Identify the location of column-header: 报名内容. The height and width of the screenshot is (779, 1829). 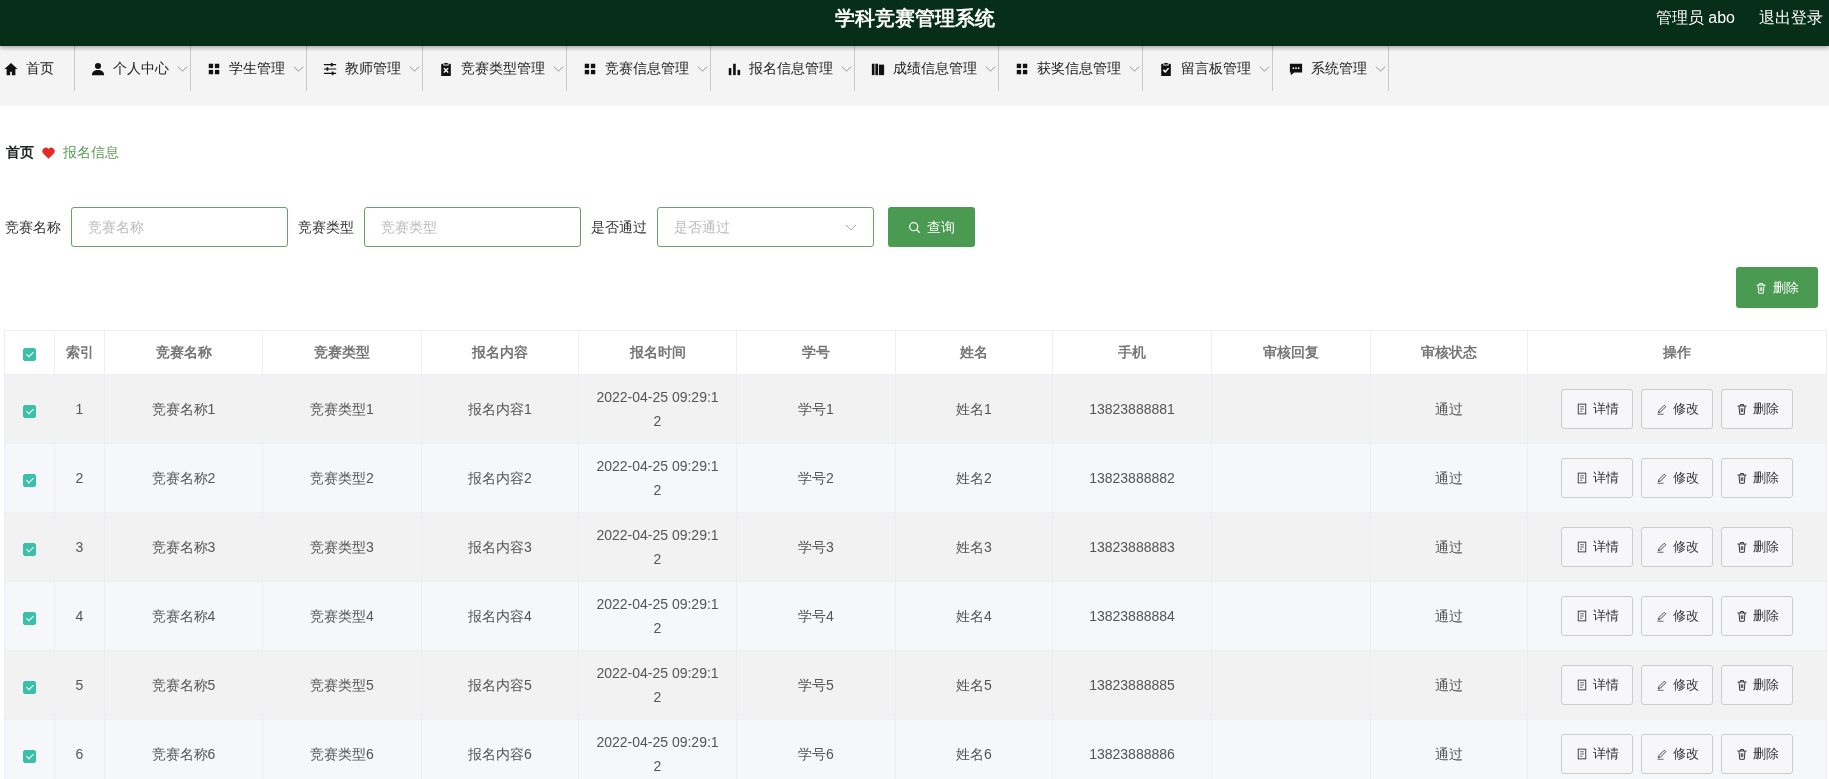
(500, 352).